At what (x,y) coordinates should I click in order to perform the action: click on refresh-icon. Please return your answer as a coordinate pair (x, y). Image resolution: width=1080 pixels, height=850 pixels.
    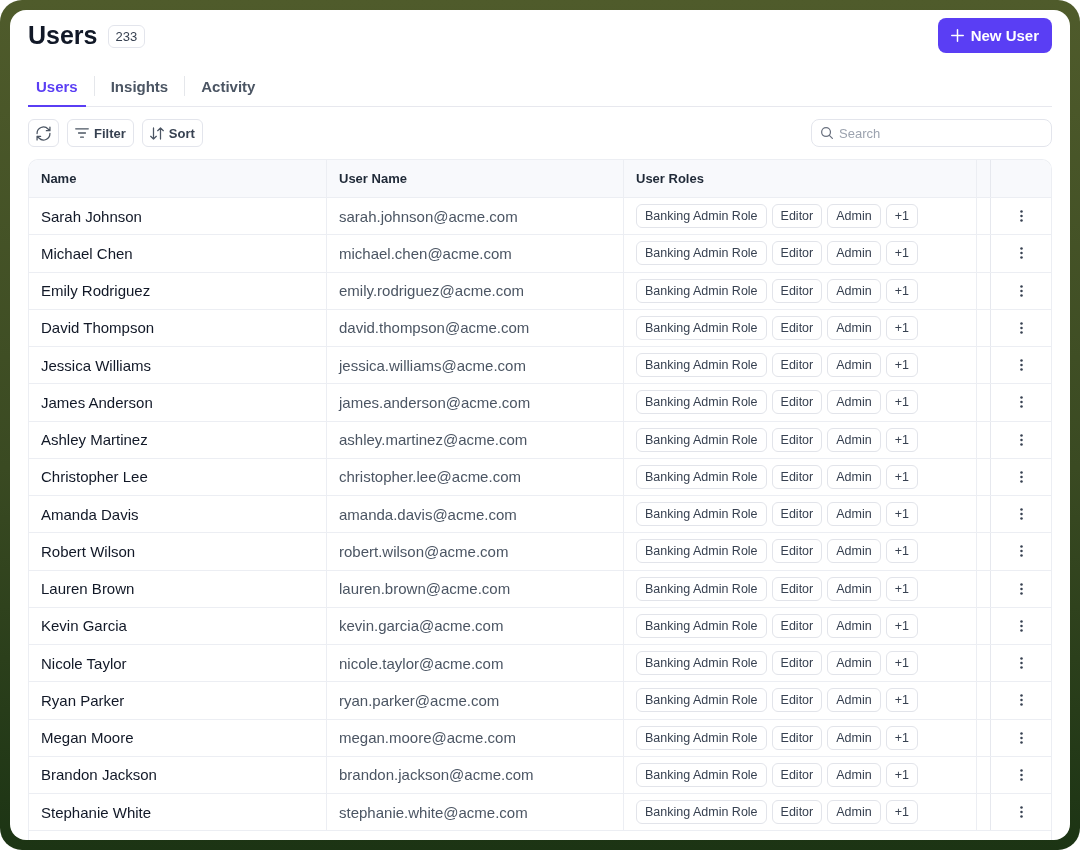
    Looking at the image, I should click on (43, 133).